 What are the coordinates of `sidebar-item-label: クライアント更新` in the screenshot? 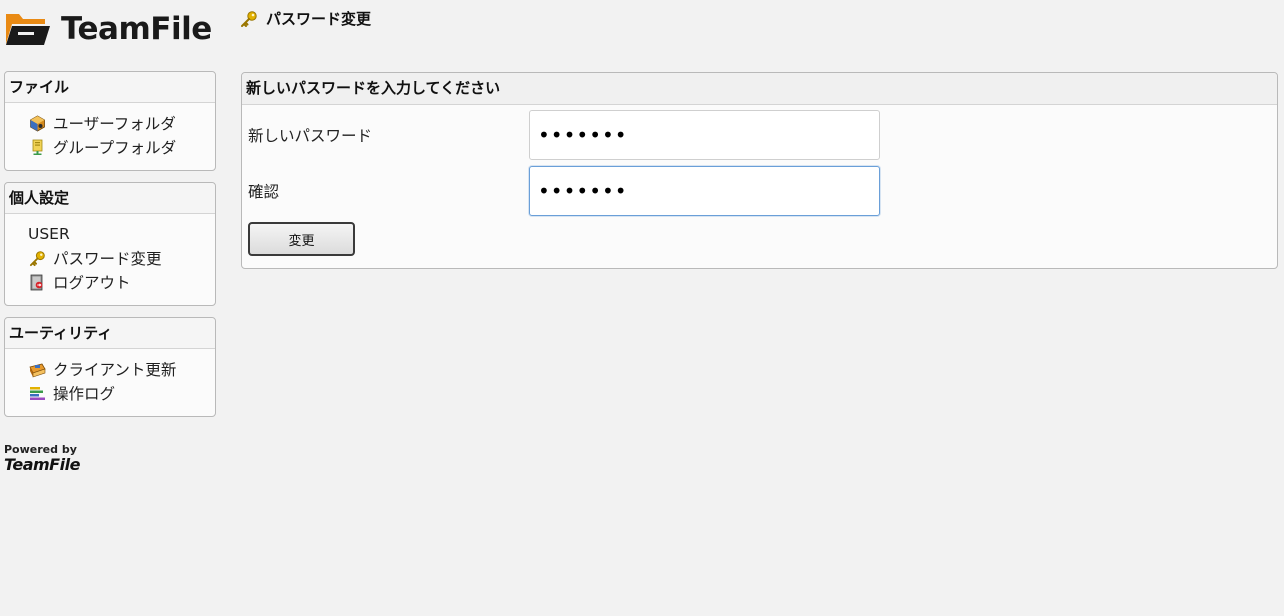 It's located at (115, 370).